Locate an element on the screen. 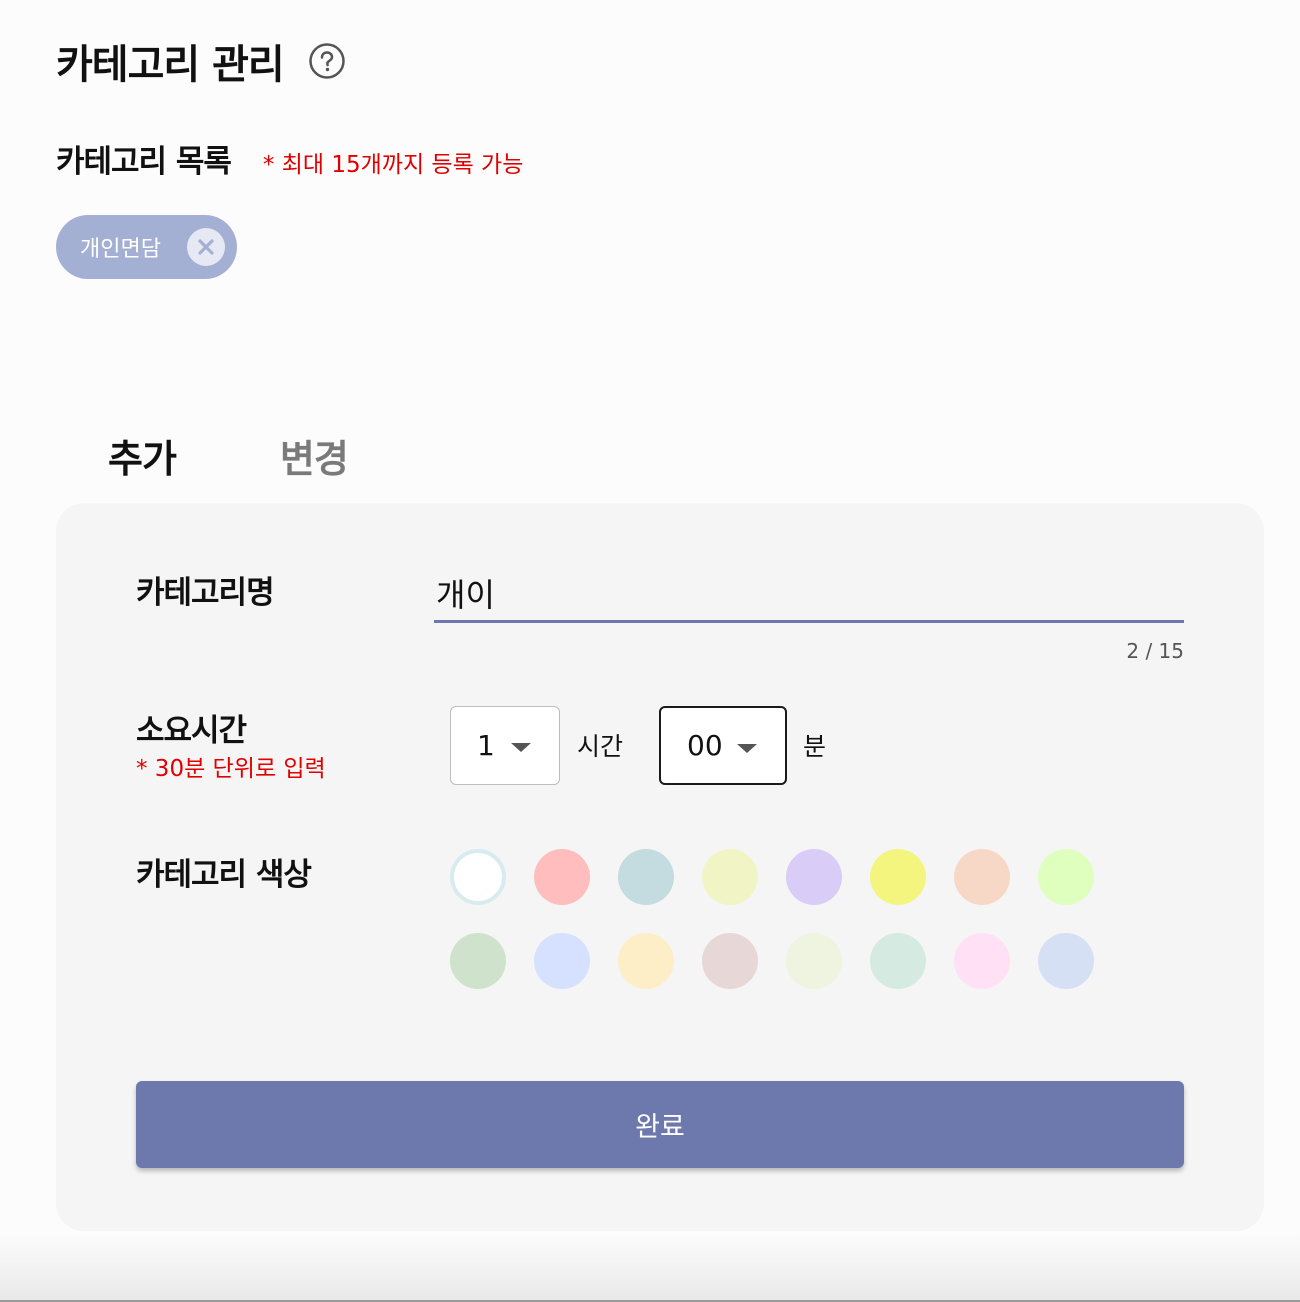  tab-add: 추가 is located at coordinates (142, 455).